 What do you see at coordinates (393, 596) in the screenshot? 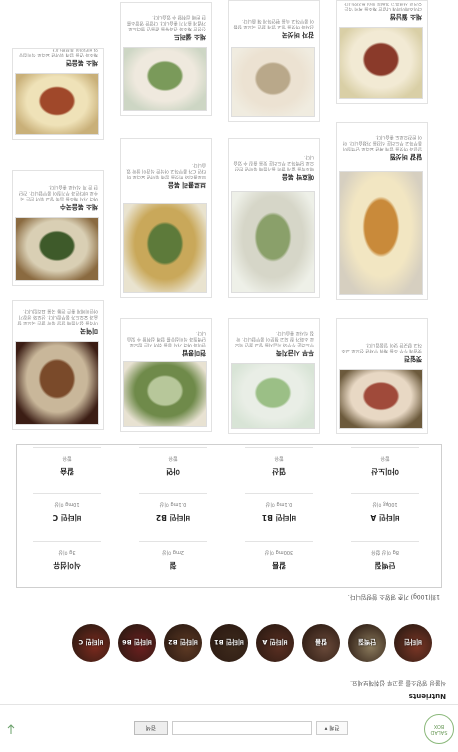
I see `nutrient-note: 1회(100g) 기준 영양소 함량입니다.` at bounding box center [393, 596].